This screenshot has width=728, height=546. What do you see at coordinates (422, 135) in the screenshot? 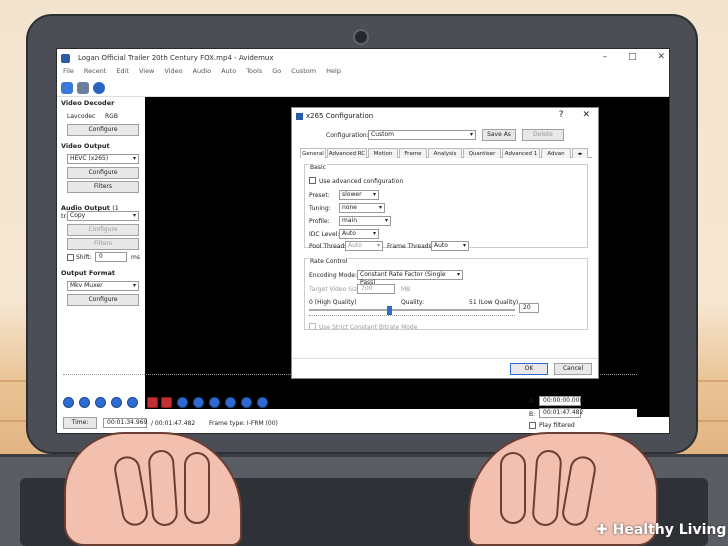
I see `configuration-select: Custom` at bounding box center [422, 135].